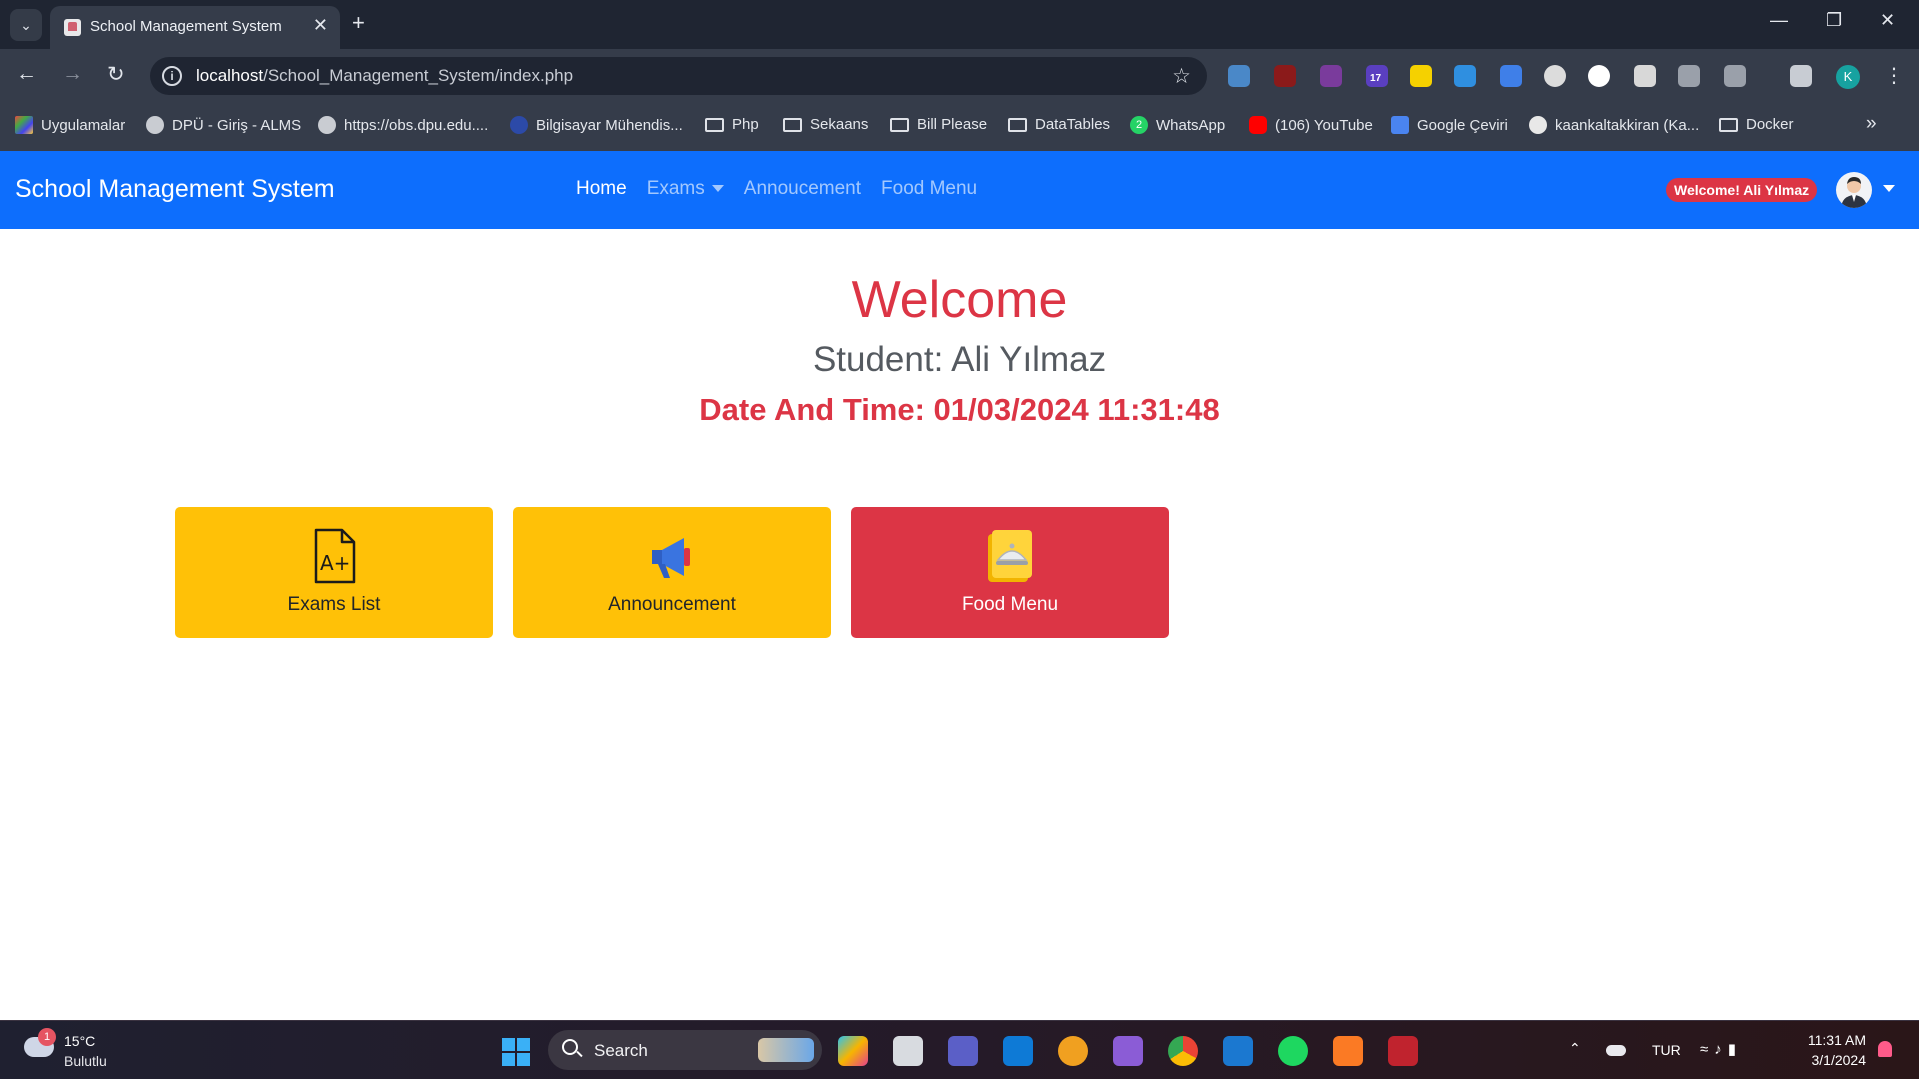 This screenshot has height=1079, width=1919. Describe the element at coordinates (732, 124) in the screenshot. I see `bookmark-php: Php` at that location.